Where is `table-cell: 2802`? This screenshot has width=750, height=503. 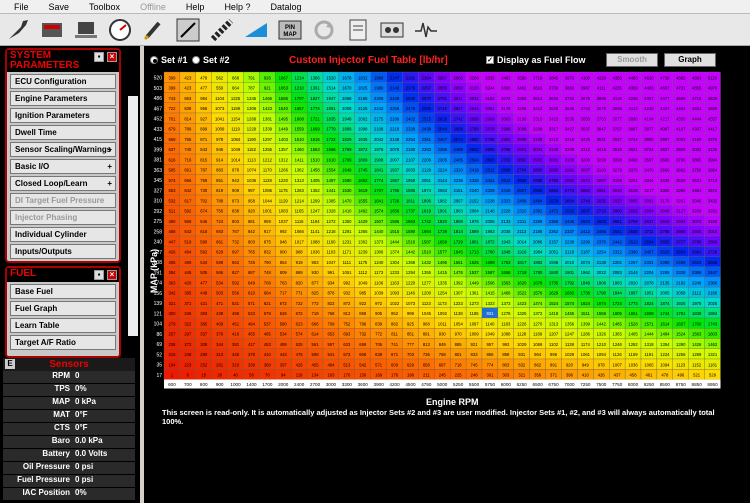 table-cell: 2802 is located at coordinates (521, 159).